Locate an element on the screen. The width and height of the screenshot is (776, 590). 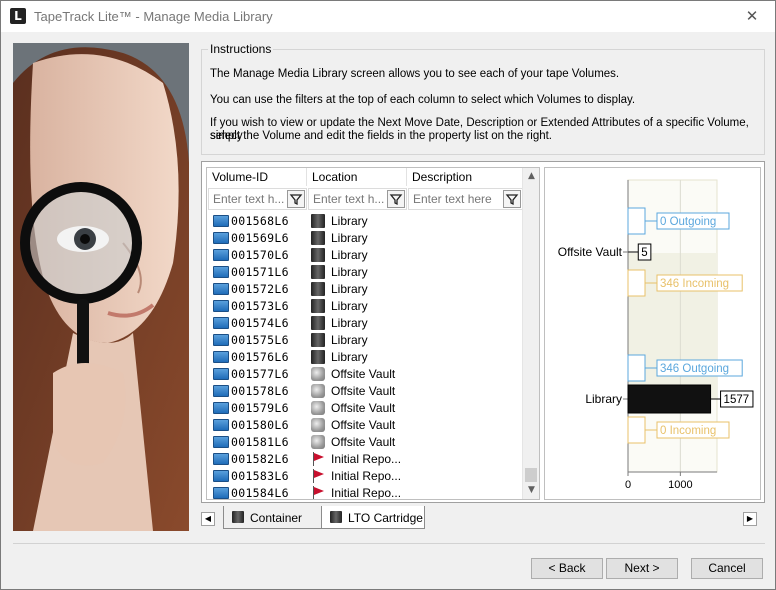
table-row: 001573L6 Library is located at coordinates (365, 306).